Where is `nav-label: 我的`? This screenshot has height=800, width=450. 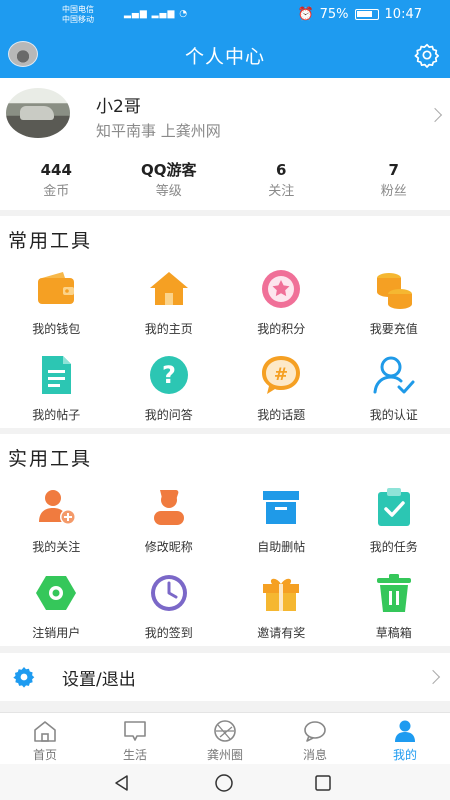
nav-label: 我的 is located at coordinates (404, 755).